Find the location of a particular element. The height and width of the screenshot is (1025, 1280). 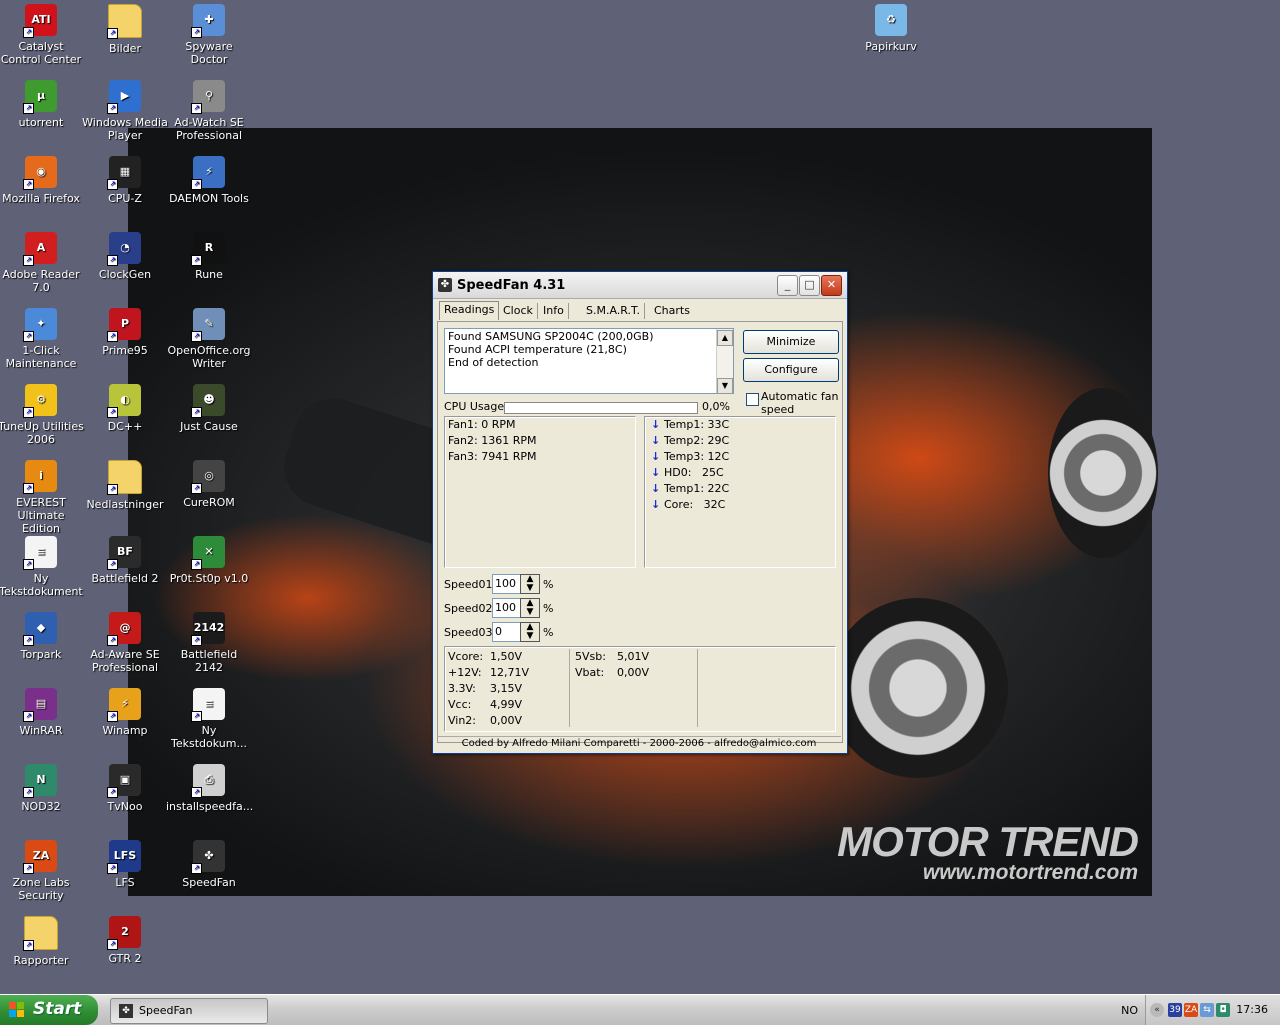

desktop-icon: ◉ ↗ Mozilla Firefox is located at coordinates (42, 180).